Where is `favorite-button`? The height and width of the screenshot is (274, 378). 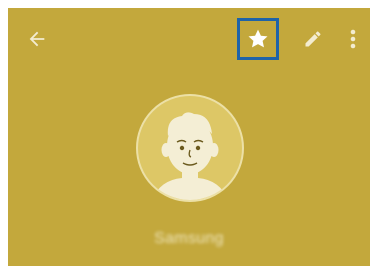 favorite-button is located at coordinates (258, 39).